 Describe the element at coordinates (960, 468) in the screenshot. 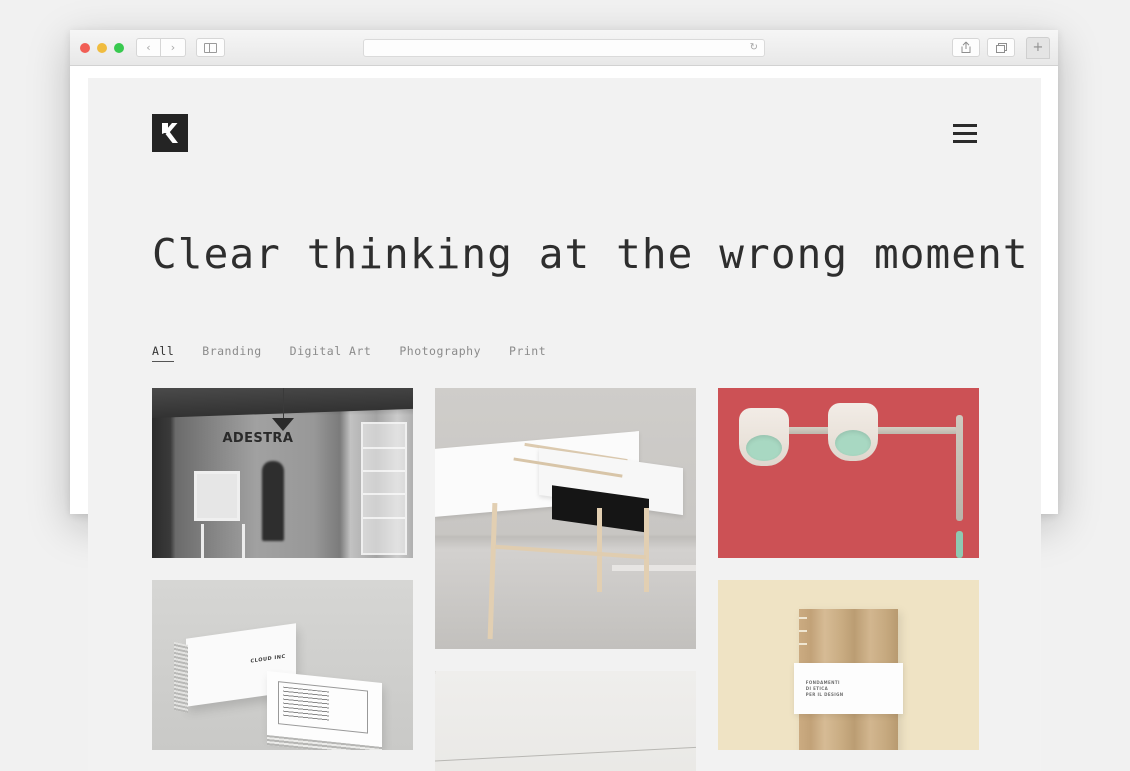

I see `lamp-arm-vertical` at that location.